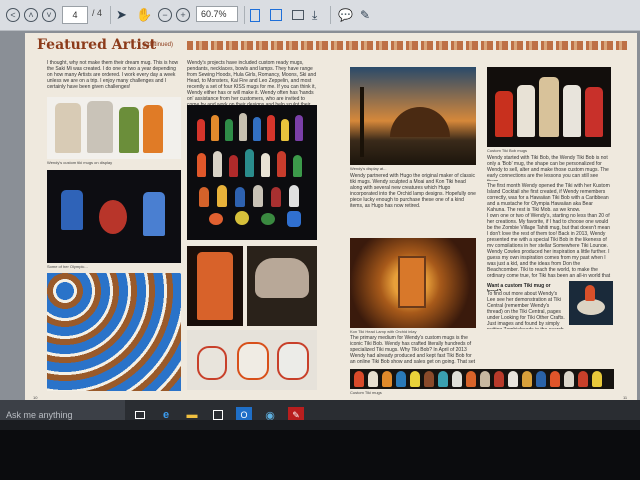  What do you see at coordinates (80, 162) in the screenshot?
I see `caption-1: Wendy's custom tiki mugs on display` at bounding box center [80, 162].